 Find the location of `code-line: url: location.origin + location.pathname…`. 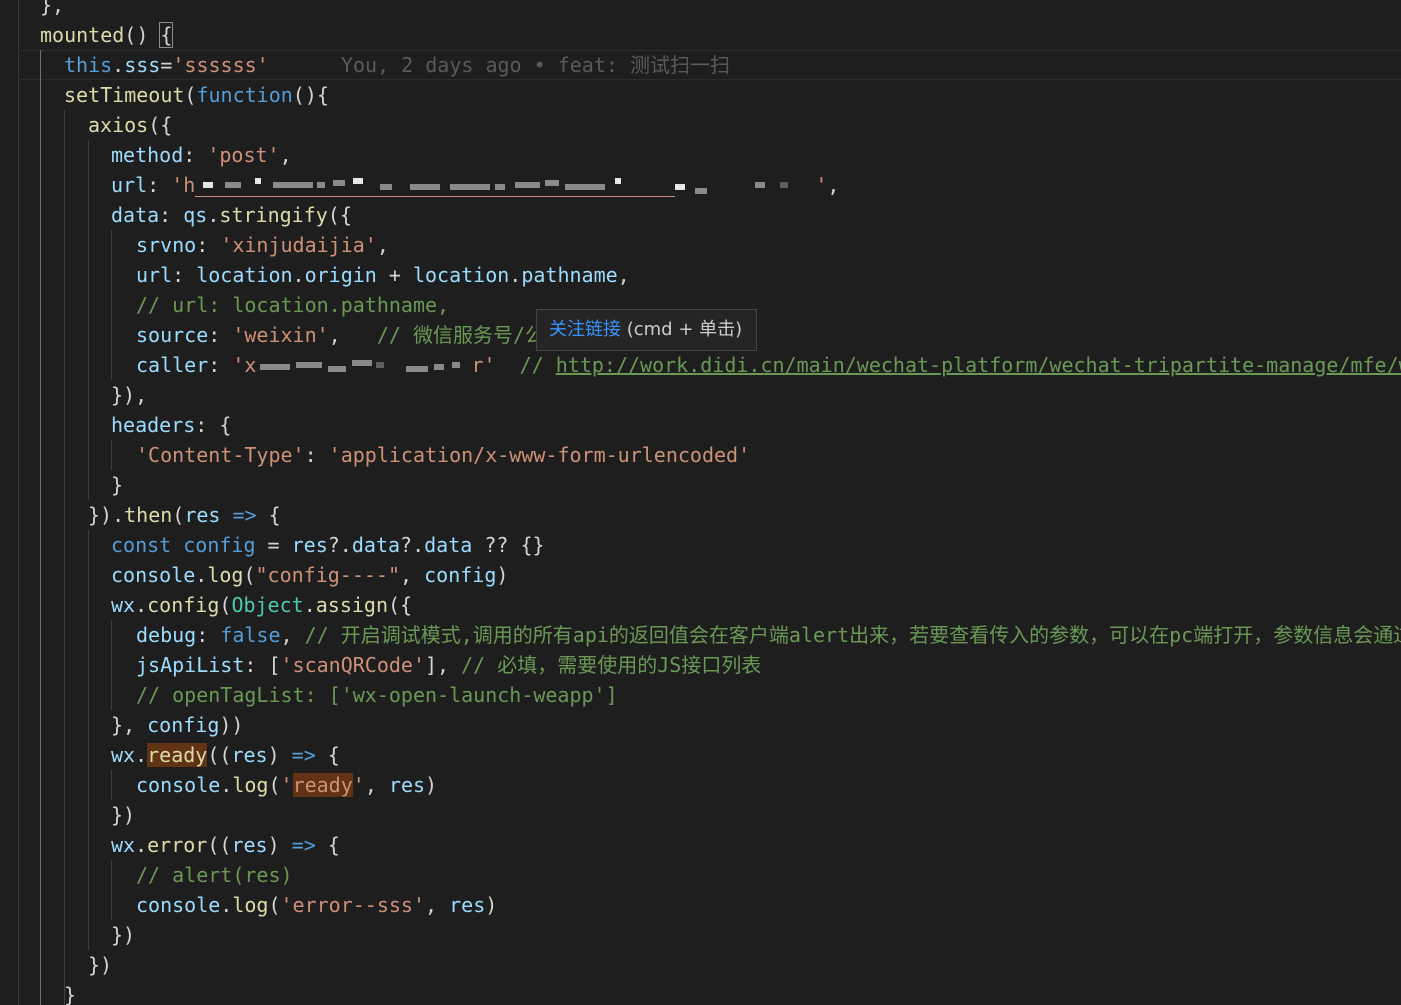

code-line: url: location.origin + location.pathname… is located at coordinates (383, 275).